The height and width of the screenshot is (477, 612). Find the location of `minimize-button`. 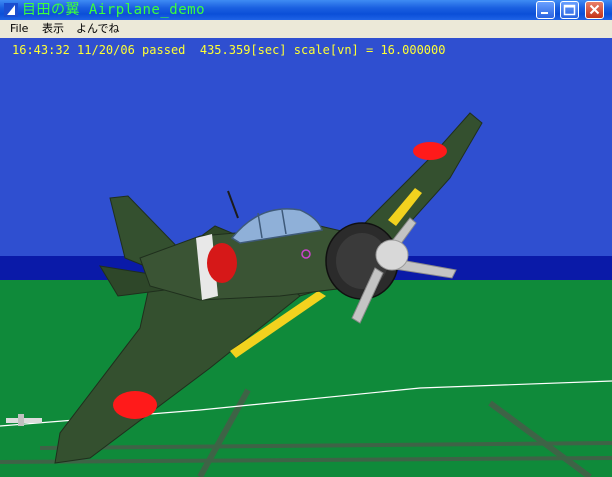

minimize-button is located at coordinates (545, 10).